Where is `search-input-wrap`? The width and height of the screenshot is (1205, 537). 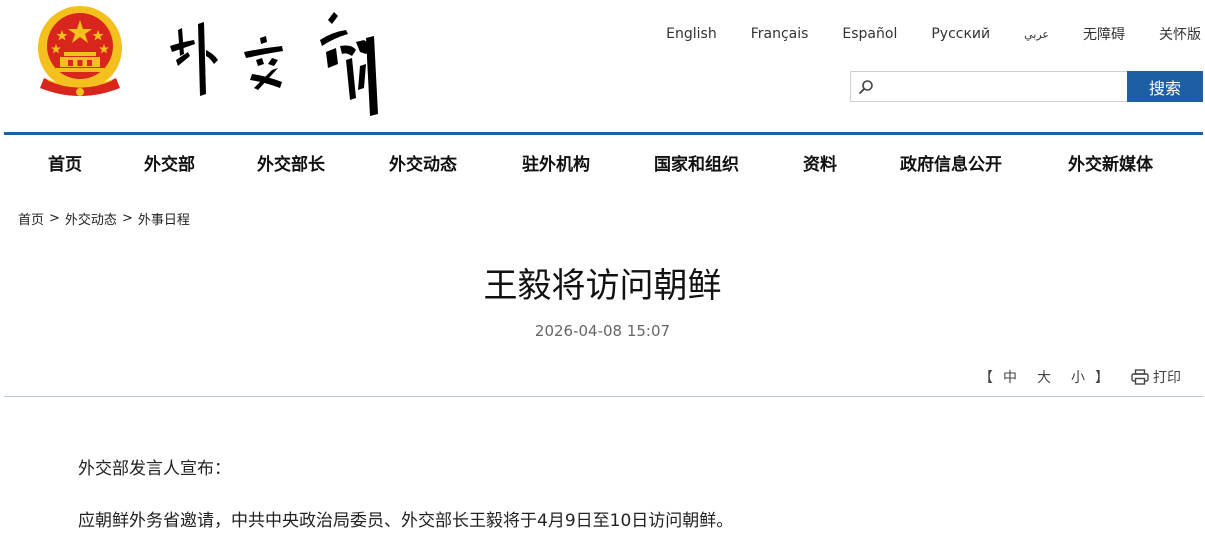
search-input-wrap is located at coordinates (988, 86).